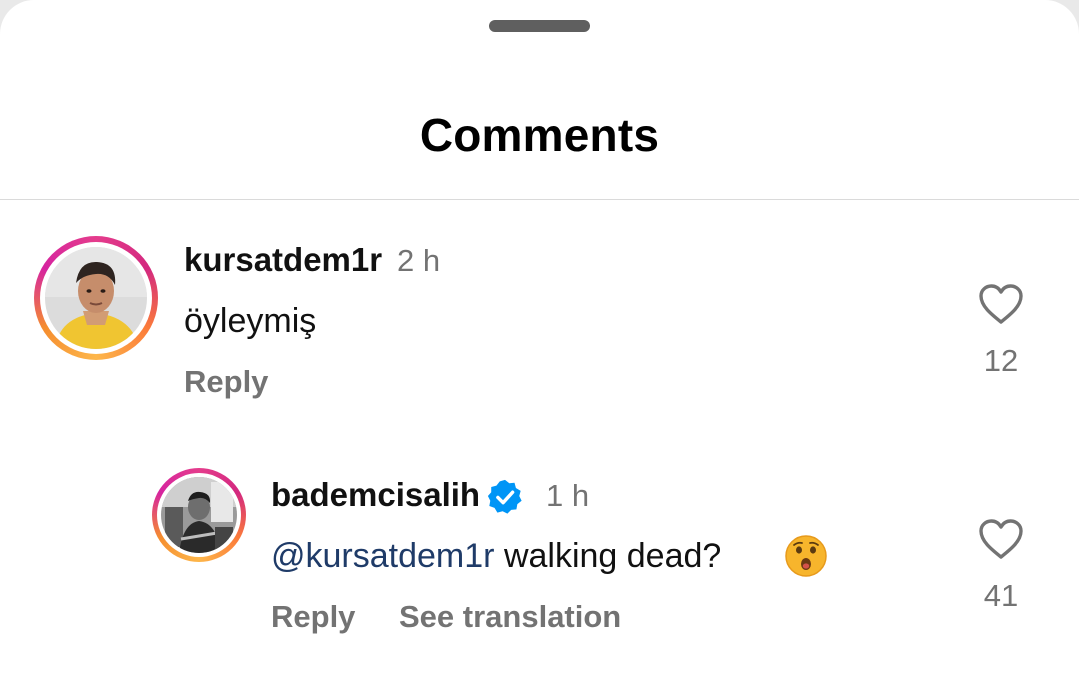 Image resolution: width=1079 pixels, height=680 pixels. I want to click on like-count: 12, so click(1001, 360).